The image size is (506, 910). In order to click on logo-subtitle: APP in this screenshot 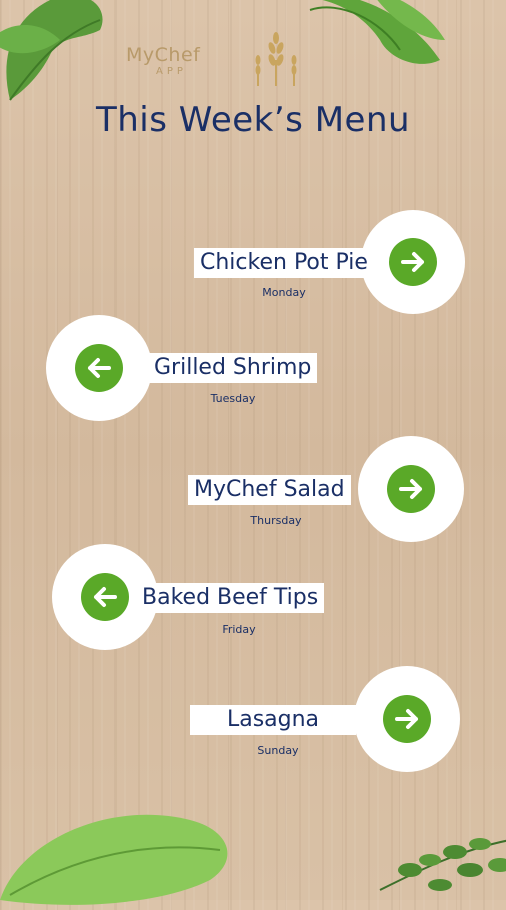, I will do `click(171, 71)`.